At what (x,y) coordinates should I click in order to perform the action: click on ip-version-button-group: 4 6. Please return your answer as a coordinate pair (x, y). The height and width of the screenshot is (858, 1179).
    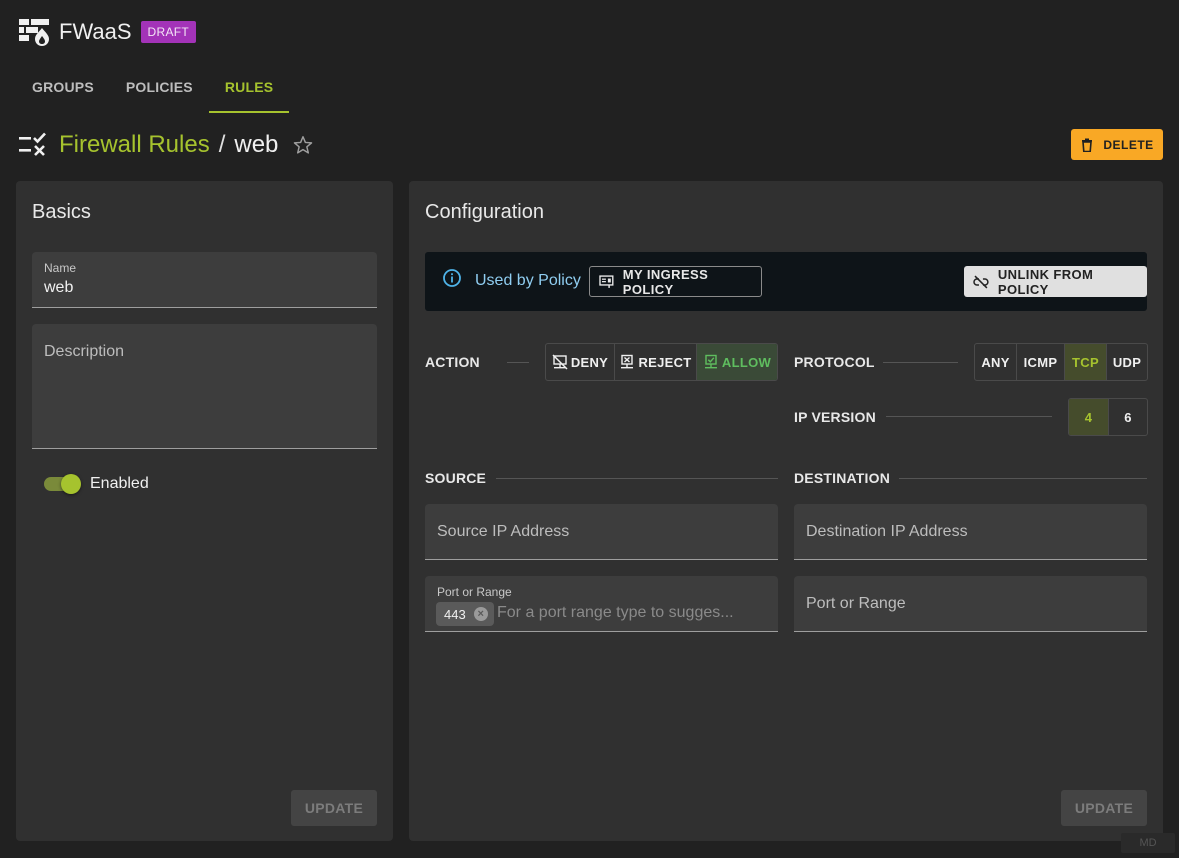
    Looking at the image, I should click on (1108, 417).